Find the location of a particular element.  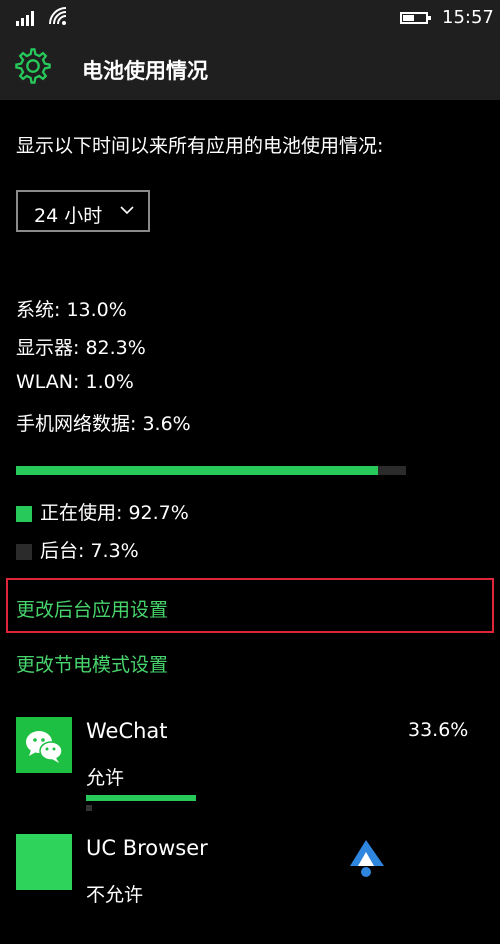

usage-bar is located at coordinates (211, 470).